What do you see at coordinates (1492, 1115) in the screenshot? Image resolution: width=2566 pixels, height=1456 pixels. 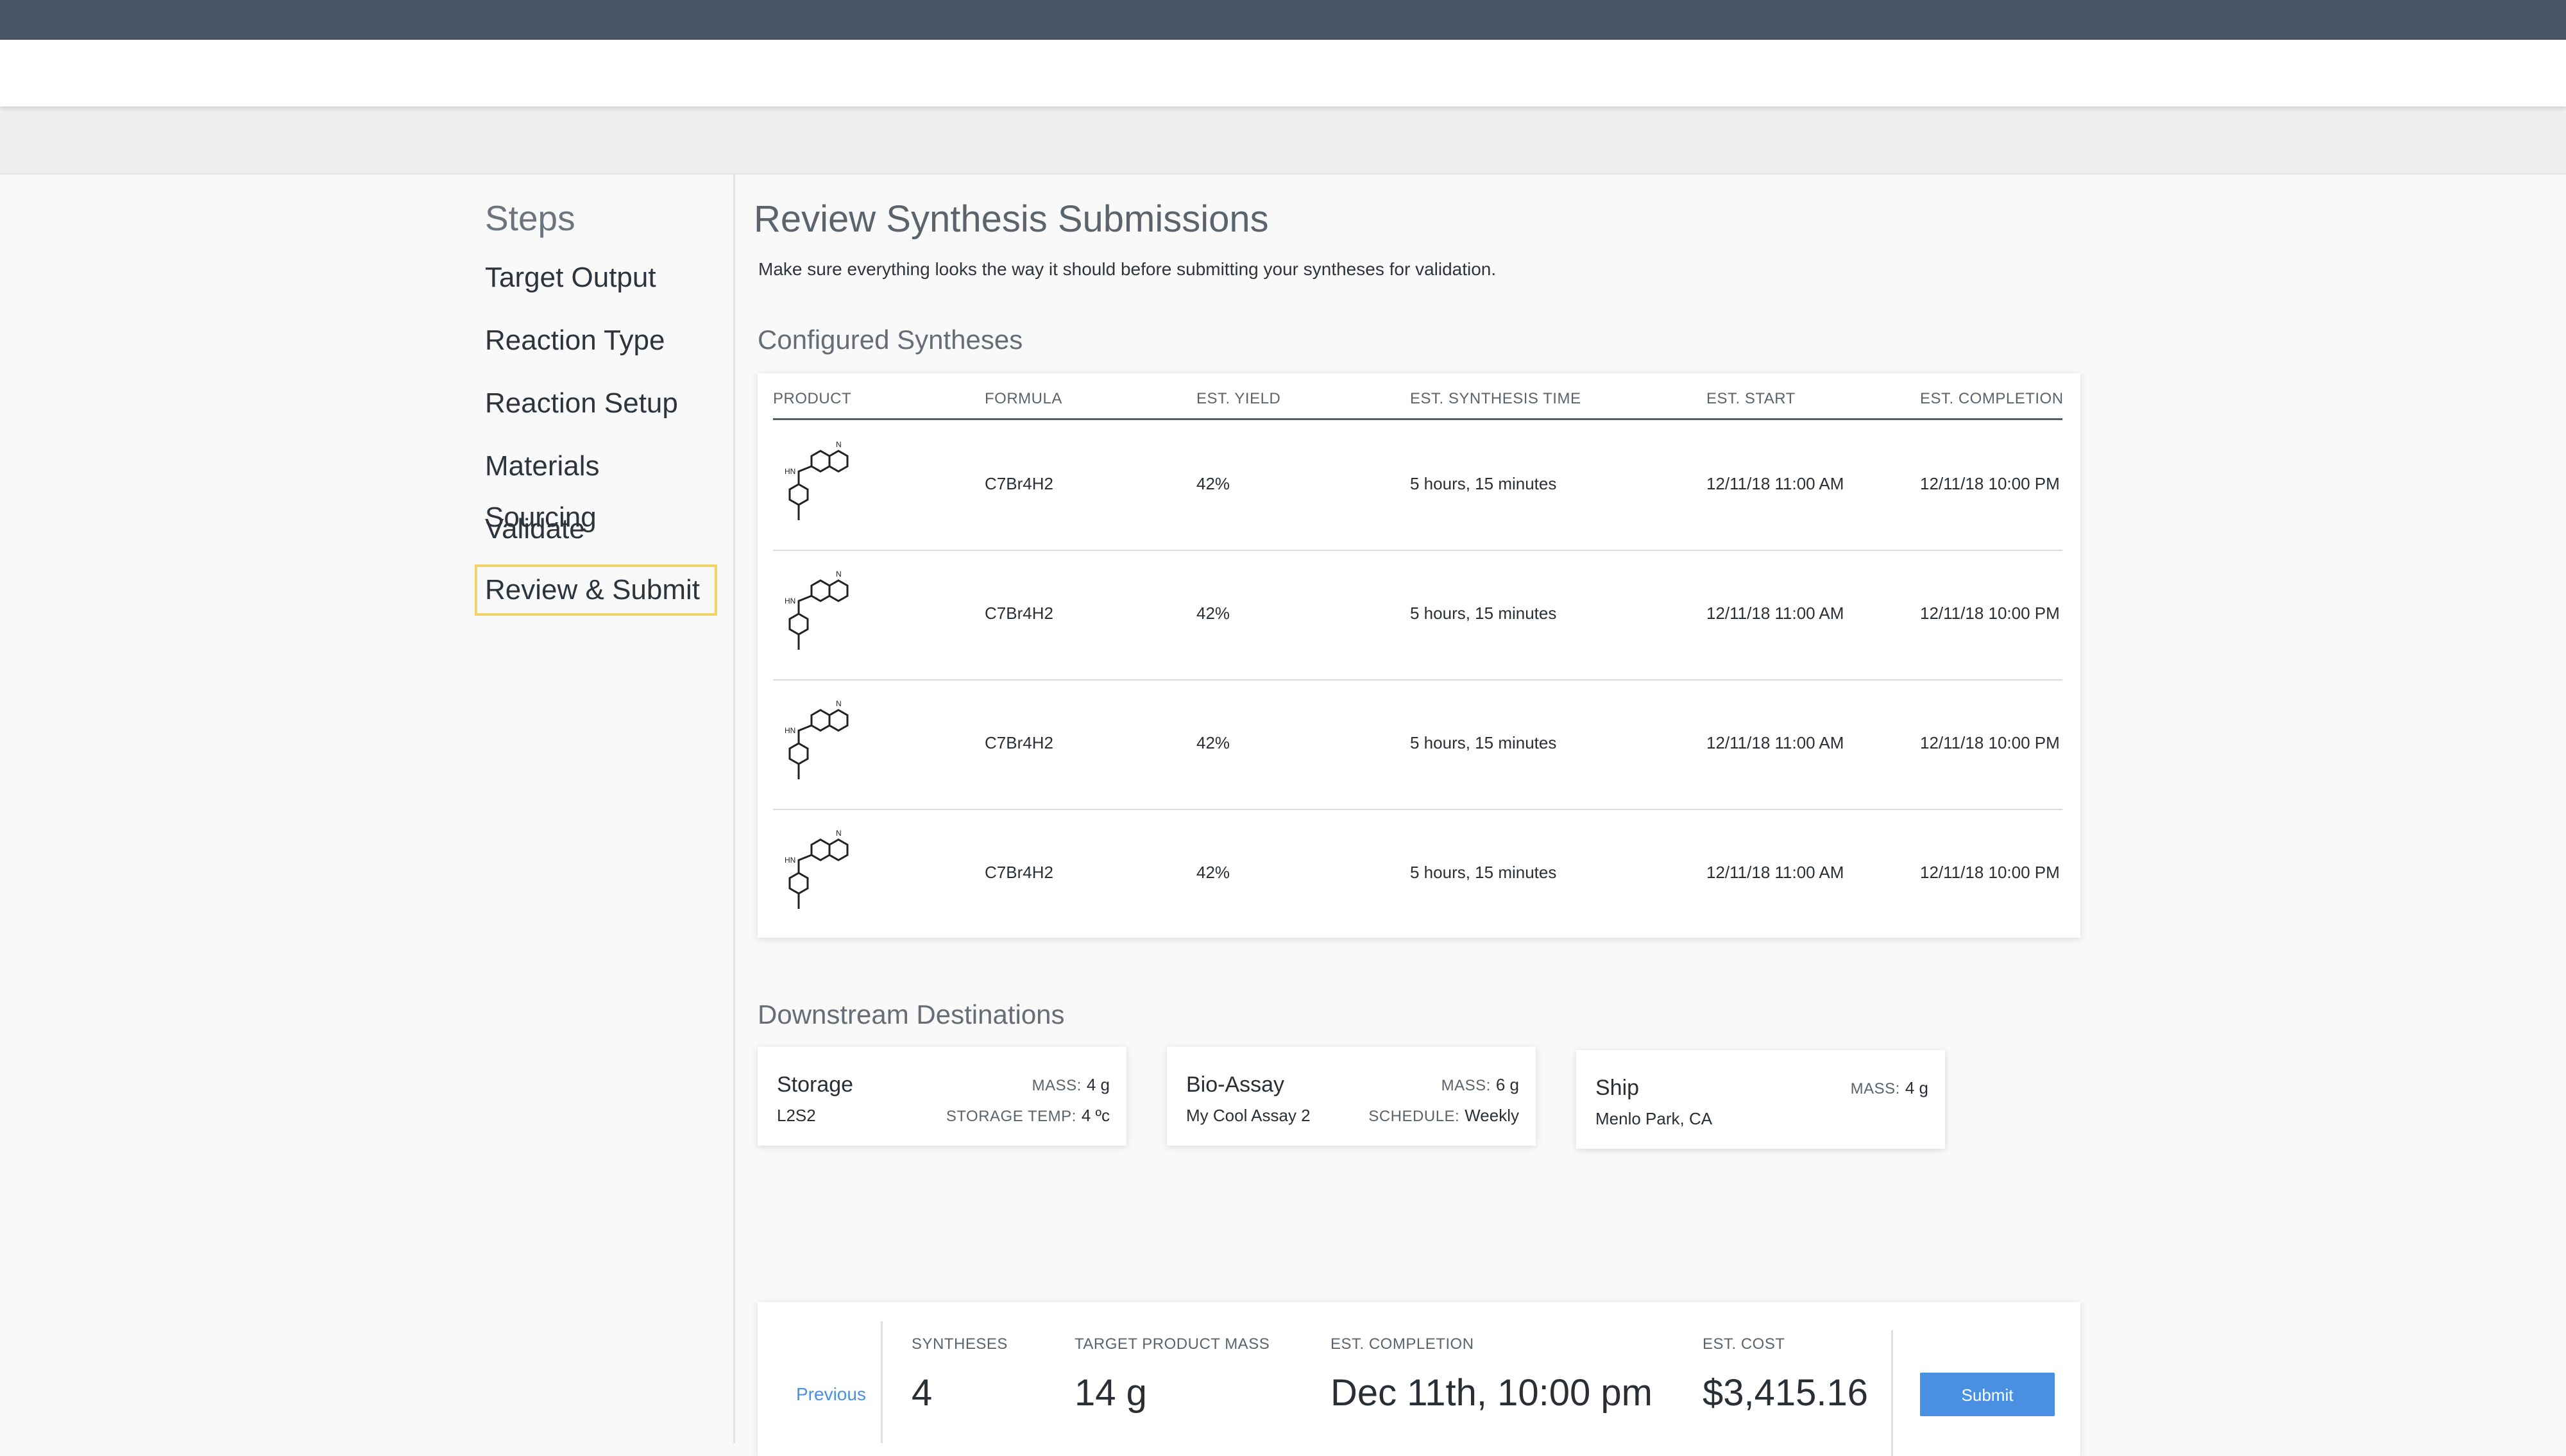 I see `schedule-value: Weekly` at bounding box center [1492, 1115].